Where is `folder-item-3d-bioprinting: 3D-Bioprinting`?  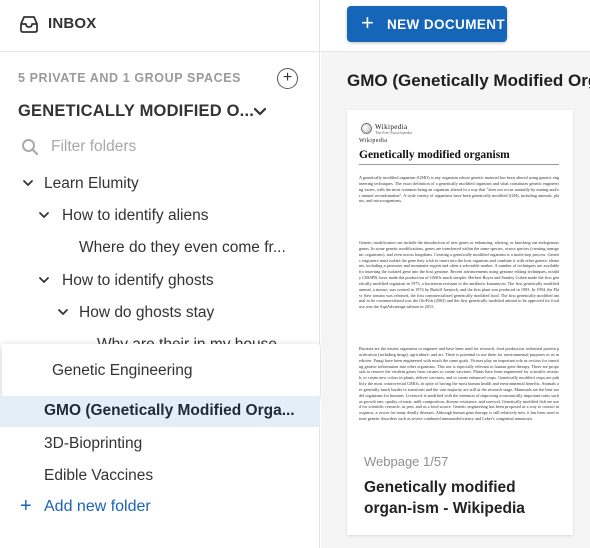 folder-item-3d-bioprinting: 3D-Bioprinting is located at coordinates (178, 445).